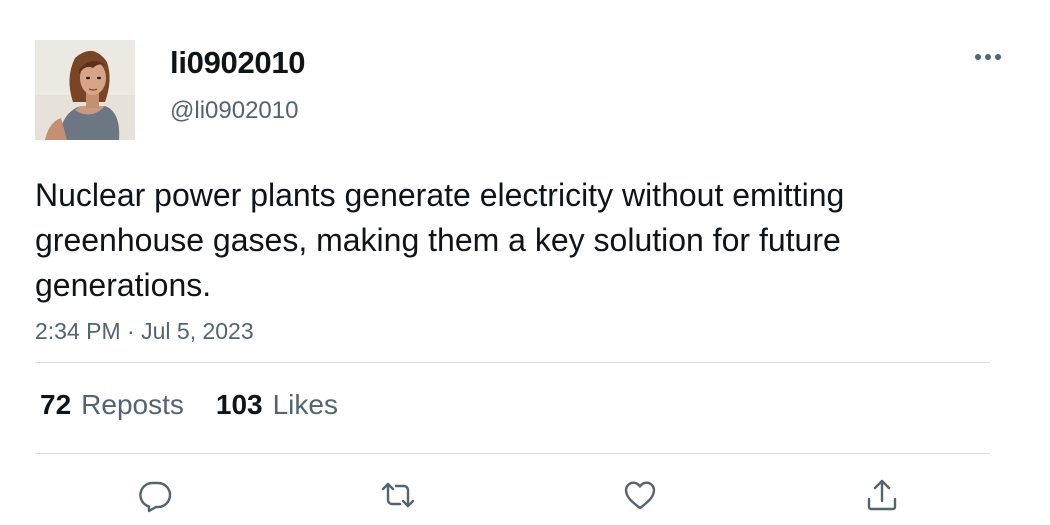 This screenshot has width=1050, height=525. I want to click on avatar-photo, so click(85, 90).